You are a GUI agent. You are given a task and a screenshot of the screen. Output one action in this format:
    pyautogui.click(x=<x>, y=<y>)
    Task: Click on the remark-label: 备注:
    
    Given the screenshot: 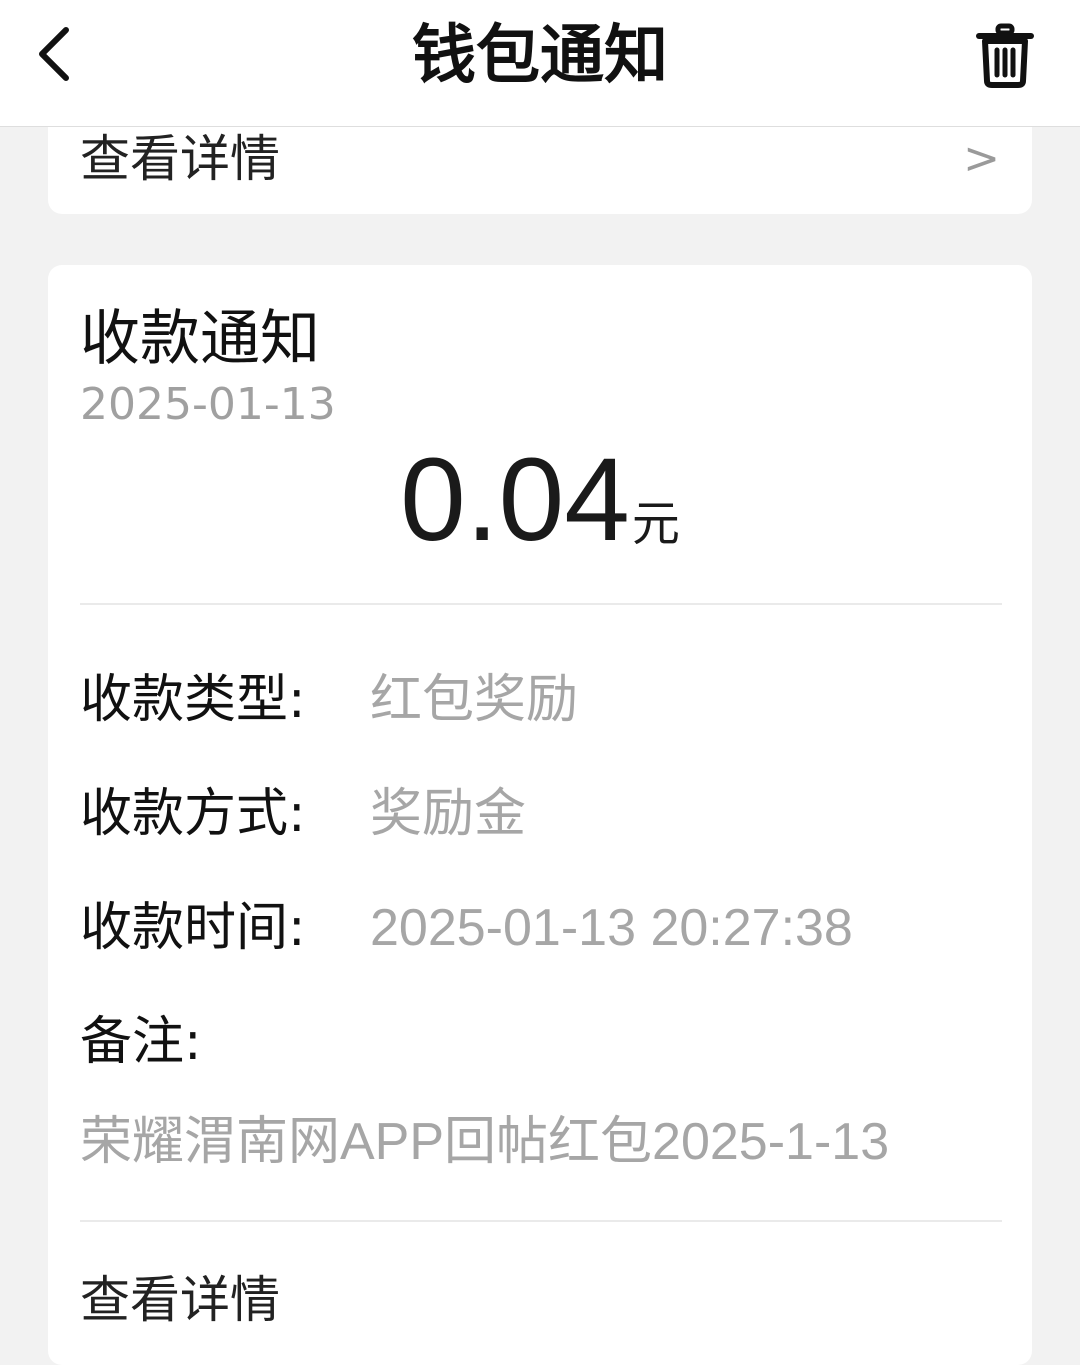 What is the action you would take?
    pyautogui.click(x=141, y=1042)
    